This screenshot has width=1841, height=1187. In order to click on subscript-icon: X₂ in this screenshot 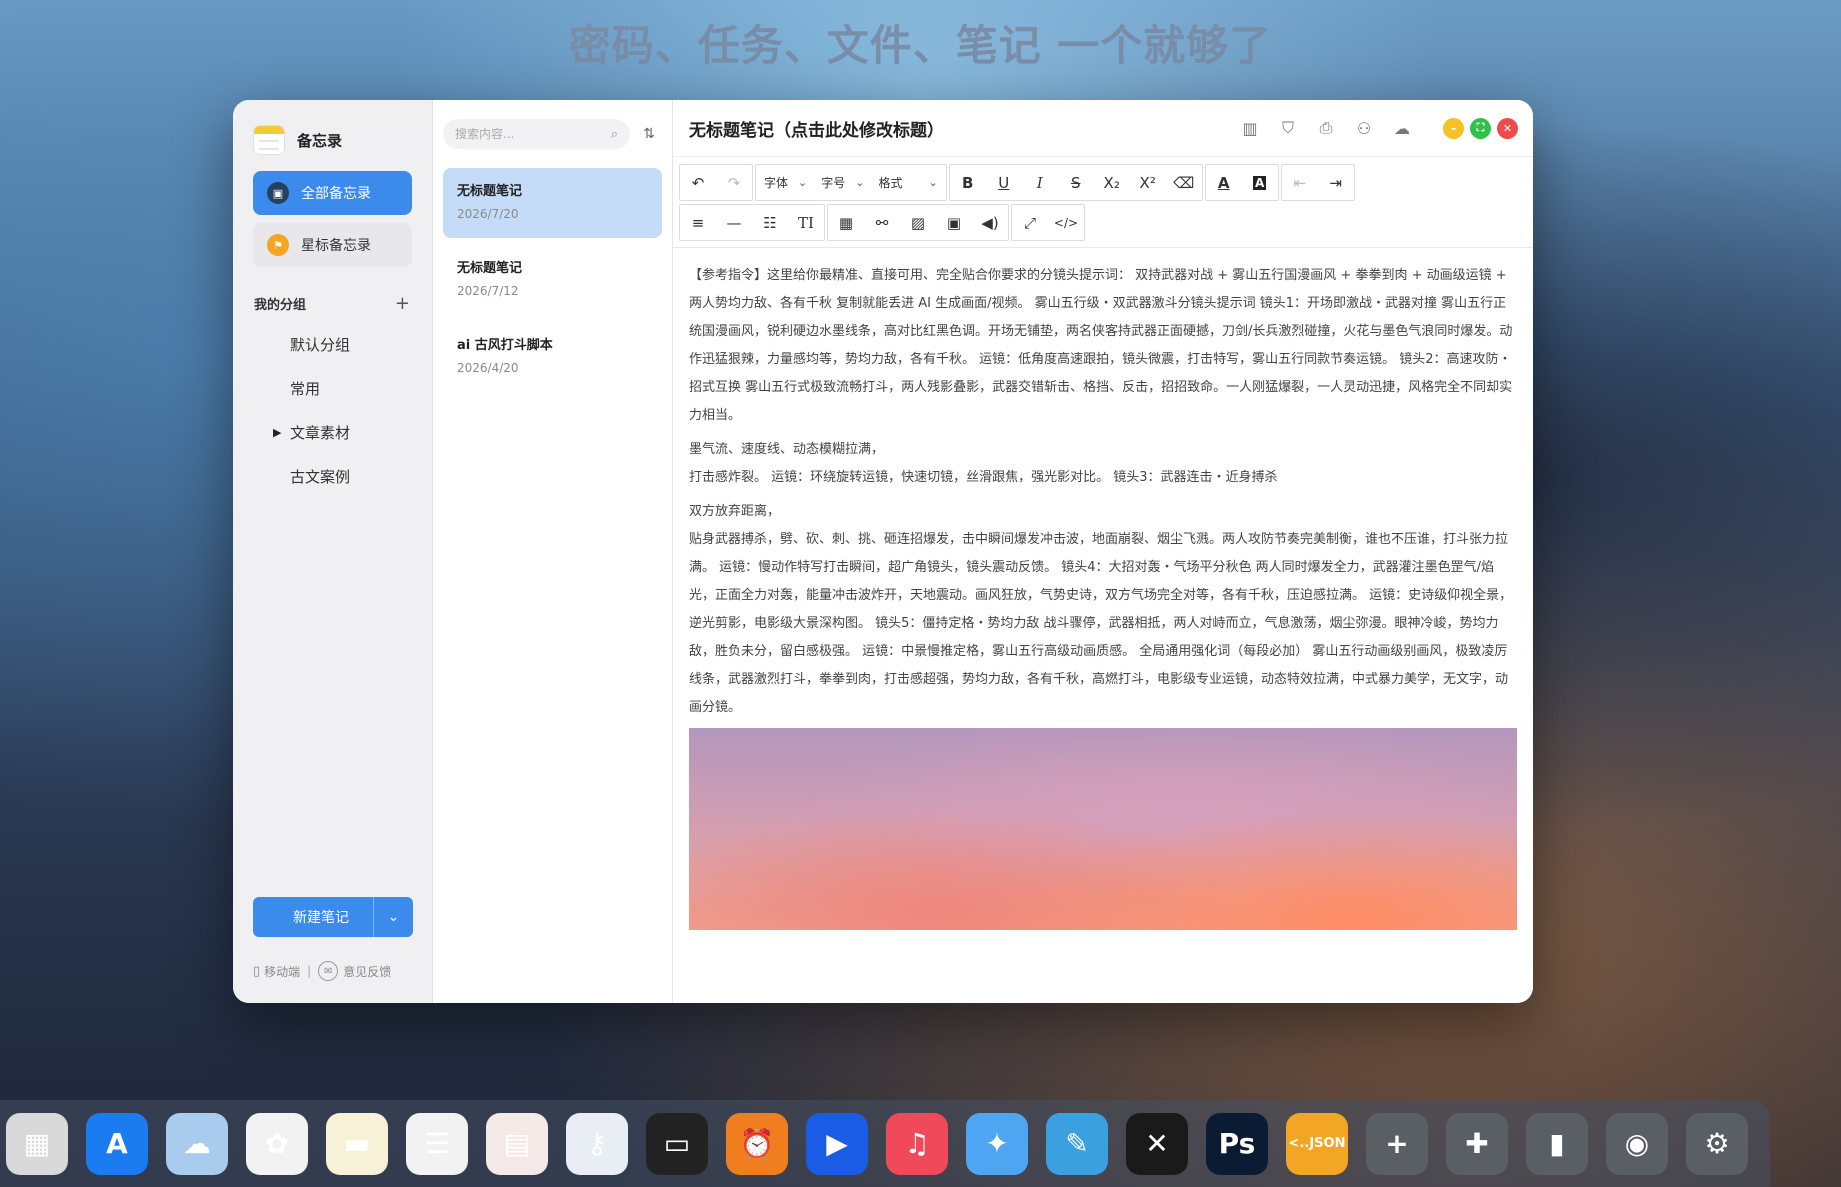, I will do `click(1112, 182)`.